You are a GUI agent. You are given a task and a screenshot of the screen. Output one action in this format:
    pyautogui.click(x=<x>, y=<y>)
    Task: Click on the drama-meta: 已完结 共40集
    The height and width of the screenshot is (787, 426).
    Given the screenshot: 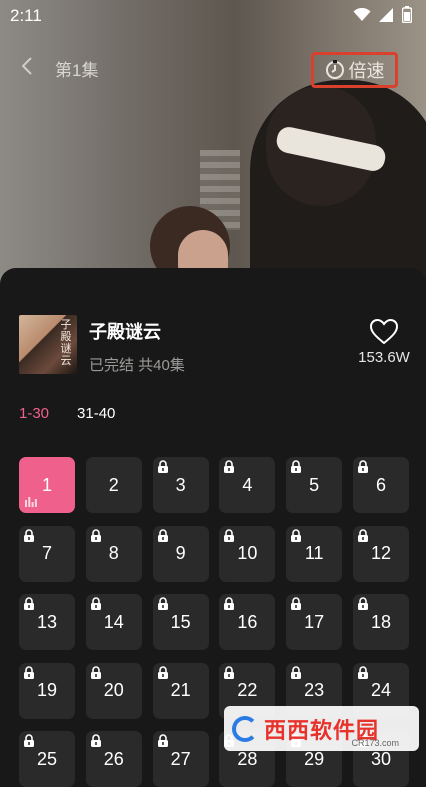 What is the action you would take?
    pyautogui.click(x=137, y=365)
    